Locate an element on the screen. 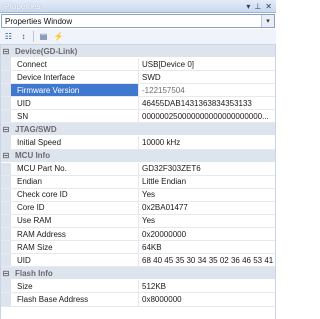  category-header: ⊟ Device(GD-Link) is located at coordinates (138, 51).